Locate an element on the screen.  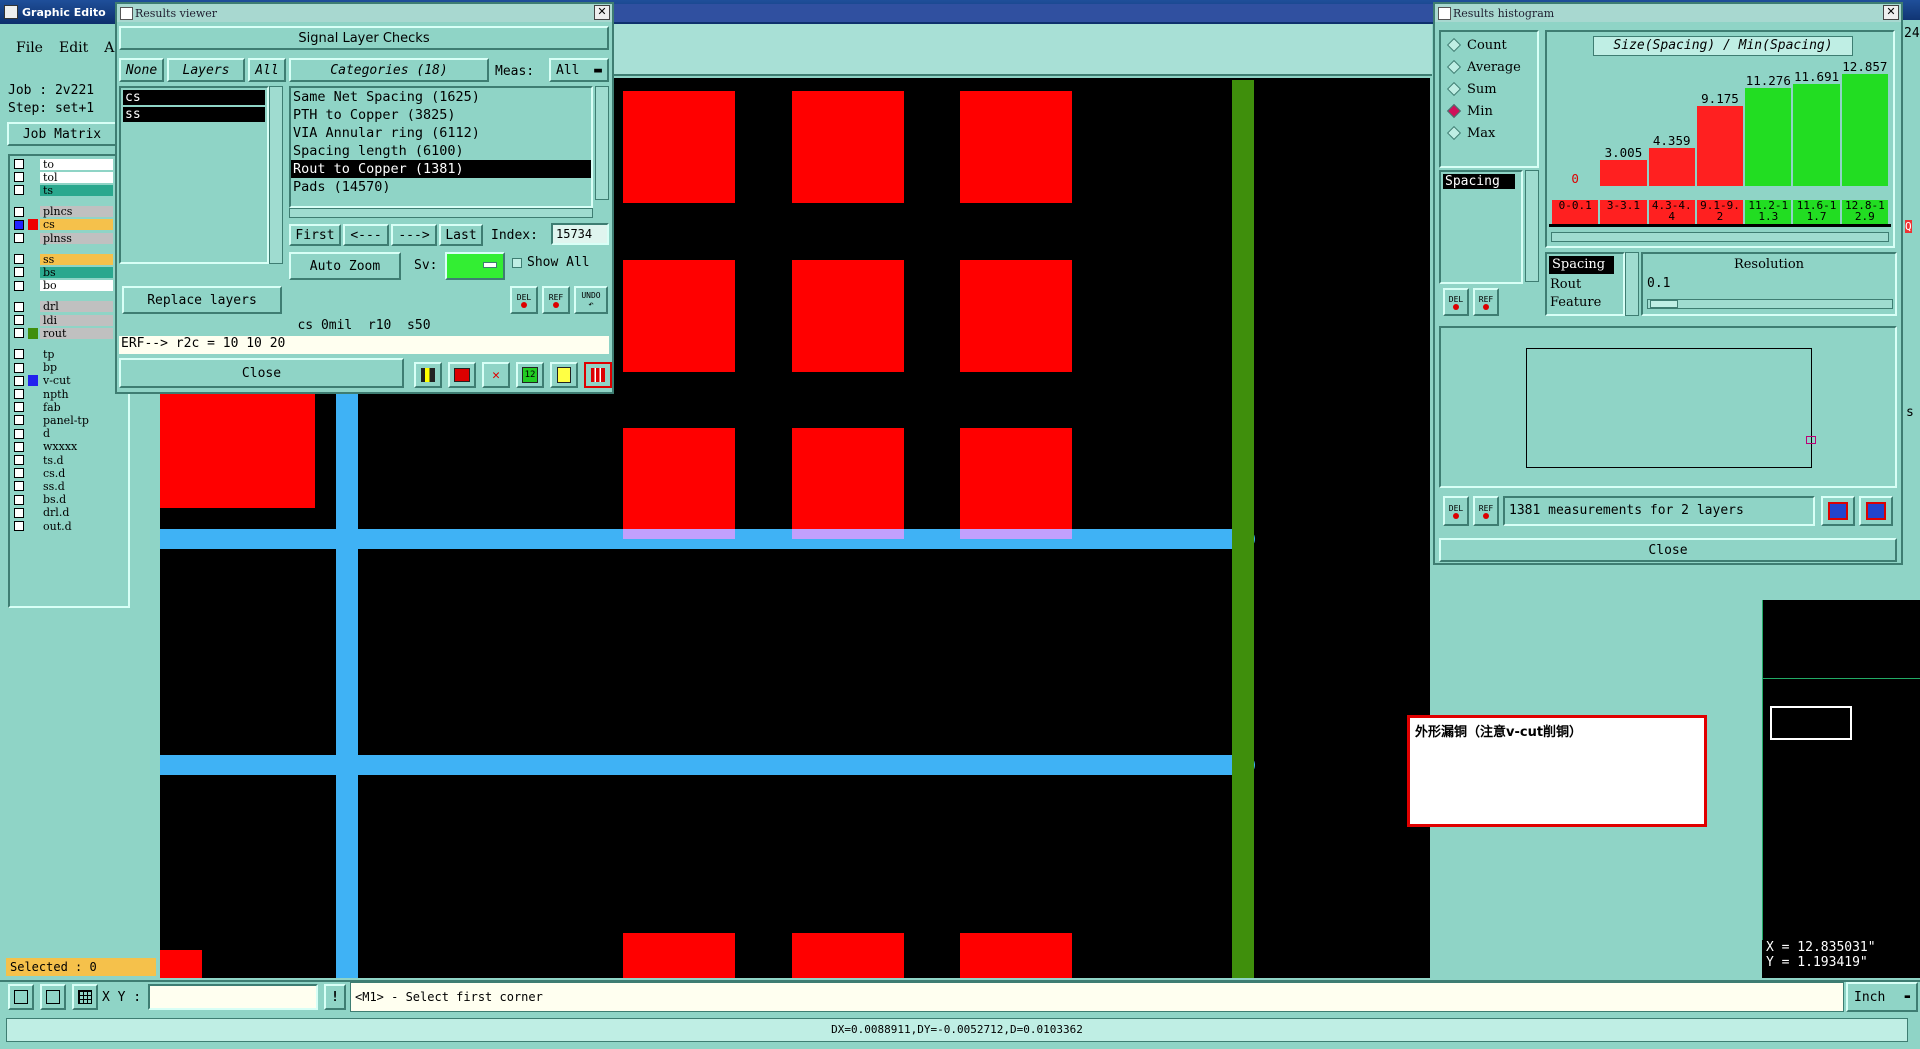
category-item: Rout to Copper (1381) is located at coordinates (441, 169).